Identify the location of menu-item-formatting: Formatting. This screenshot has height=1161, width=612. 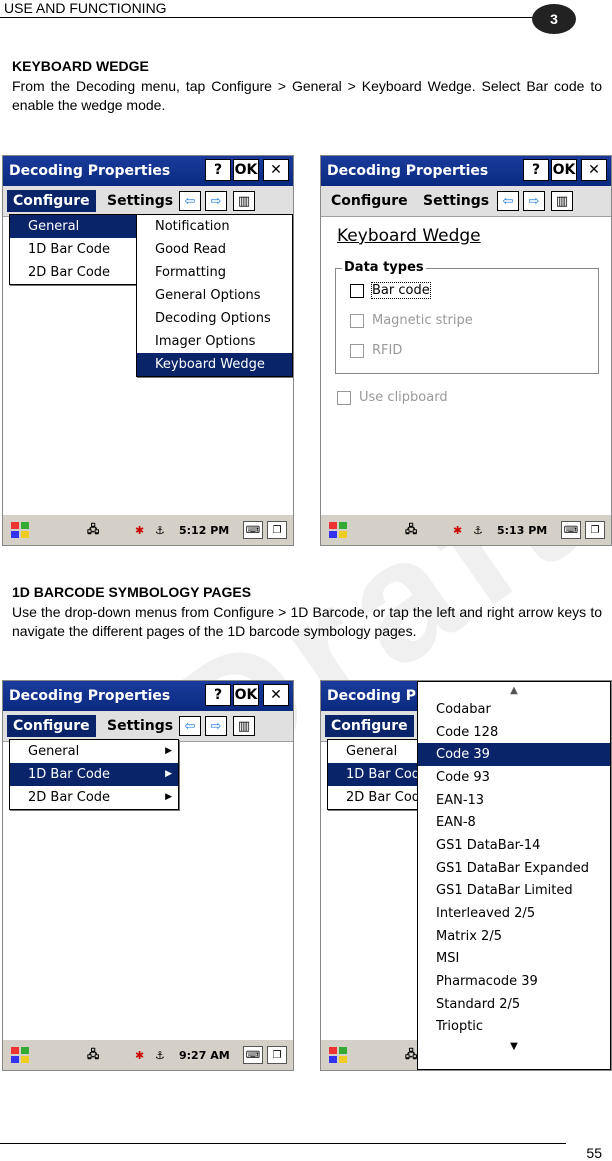
(214, 272).